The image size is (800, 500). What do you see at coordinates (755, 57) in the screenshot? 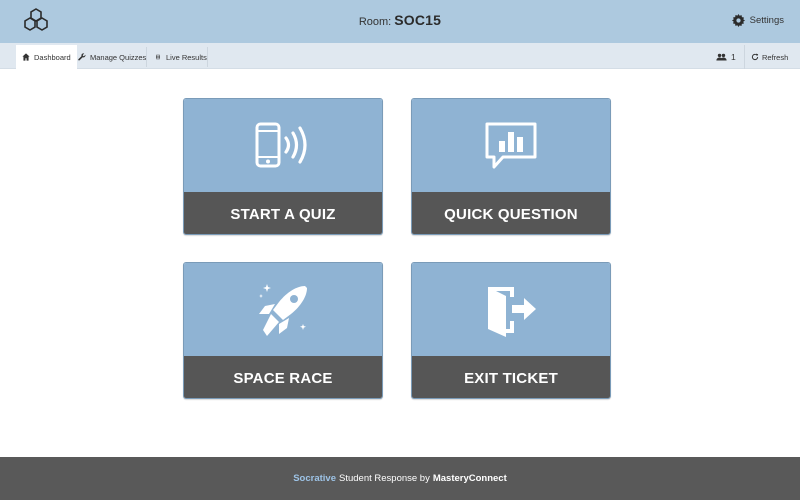
I see `refresh-icon` at bounding box center [755, 57].